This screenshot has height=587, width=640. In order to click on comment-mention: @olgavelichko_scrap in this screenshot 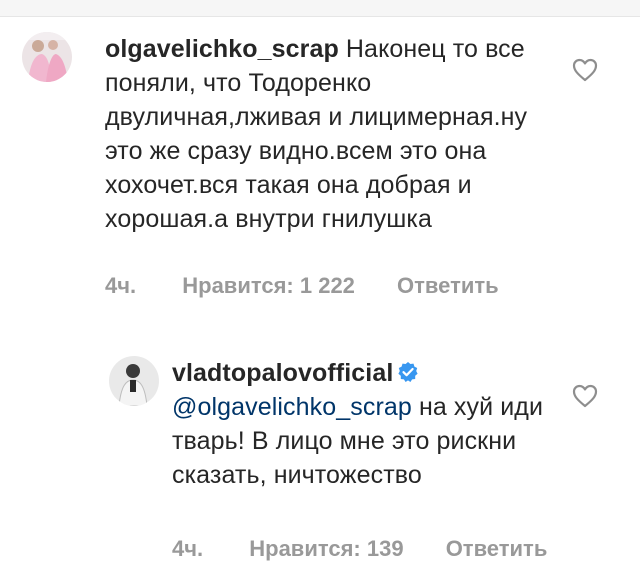, I will do `click(292, 407)`.